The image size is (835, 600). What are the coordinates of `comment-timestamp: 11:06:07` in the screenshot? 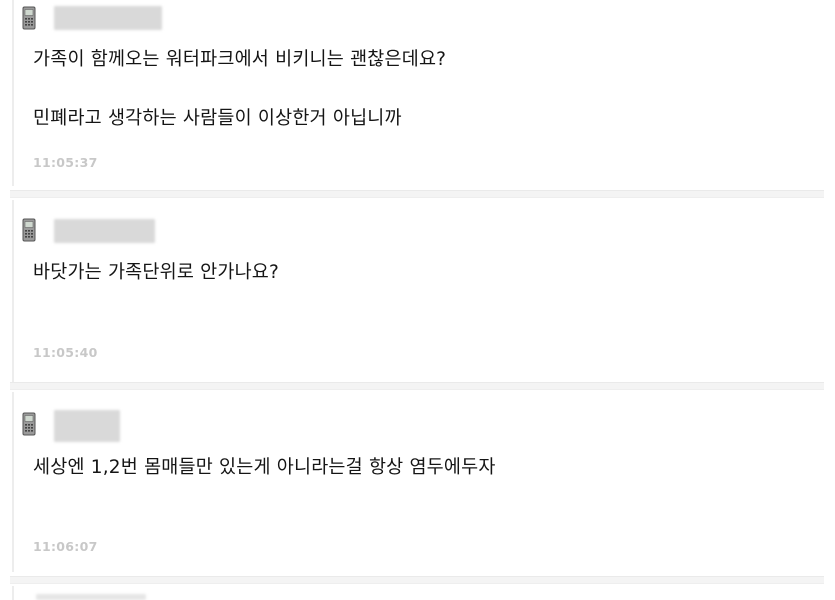 It's located at (65, 546).